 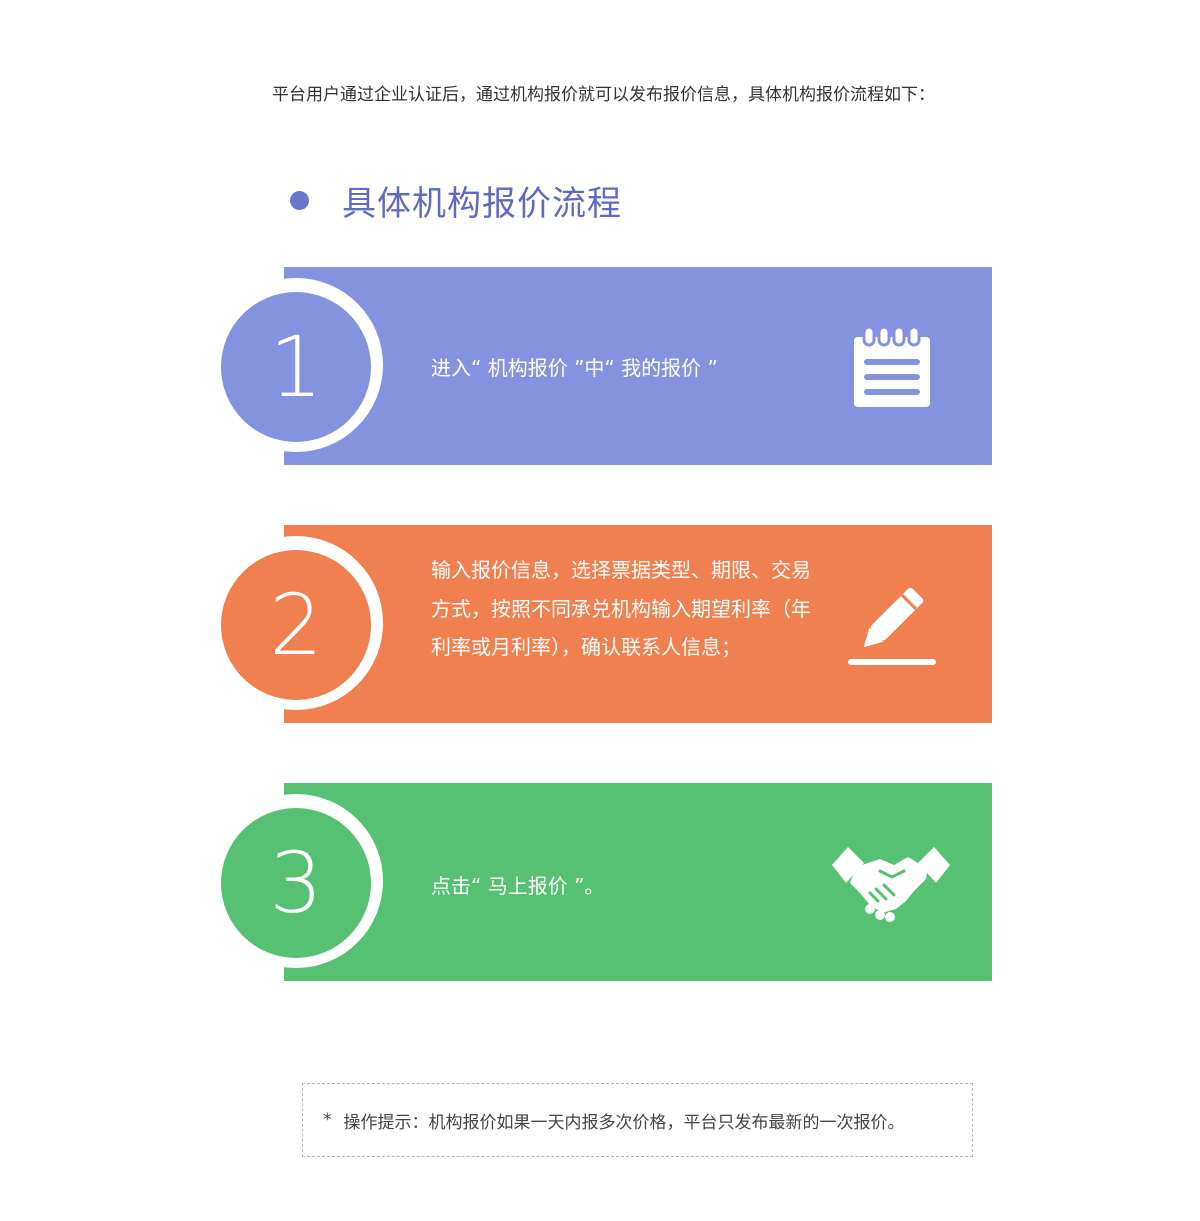 What do you see at coordinates (296, 625) in the screenshot?
I see `step-2-number: 2` at bounding box center [296, 625].